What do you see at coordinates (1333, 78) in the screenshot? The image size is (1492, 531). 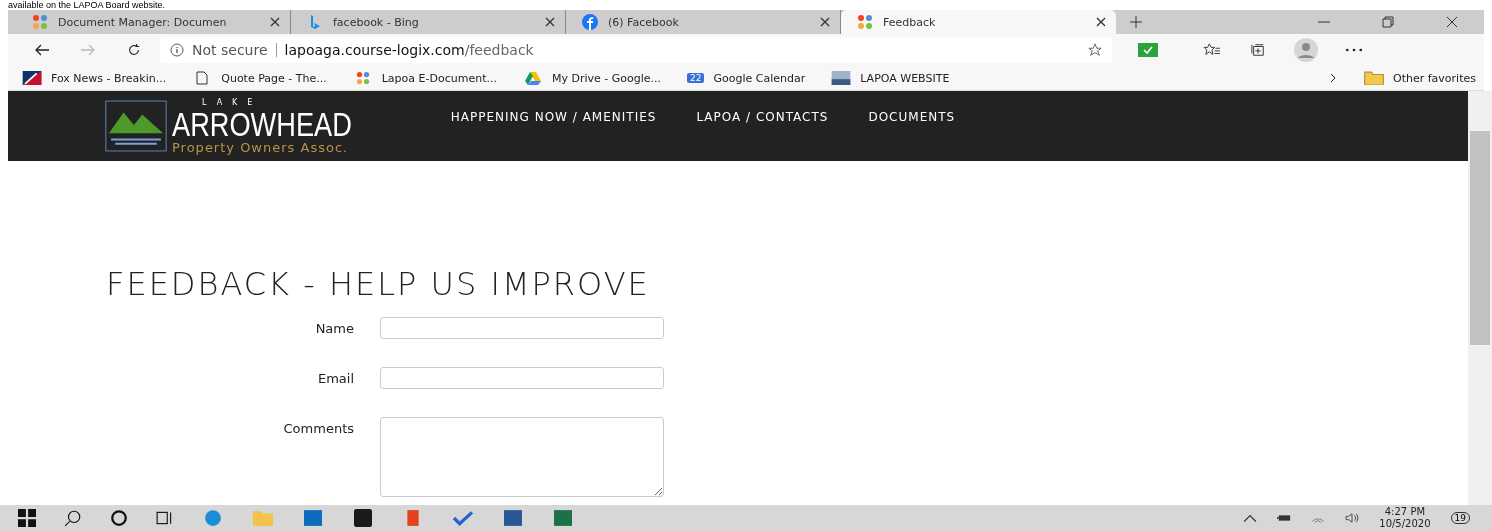 I see `chevron-icon` at bounding box center [1333, 78].